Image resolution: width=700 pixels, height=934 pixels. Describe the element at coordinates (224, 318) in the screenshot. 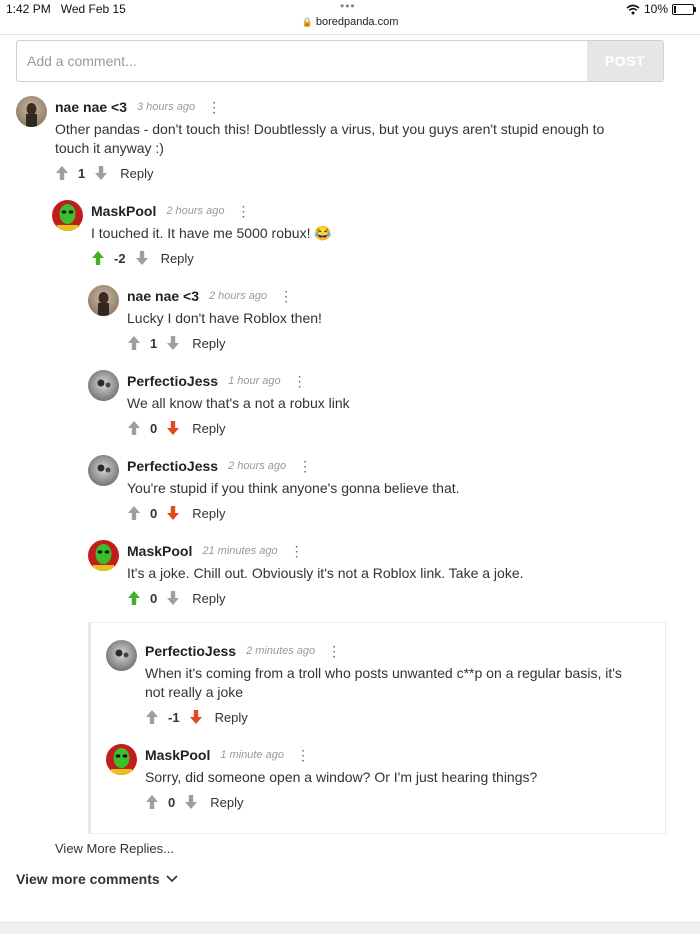

I see `comment-text: Lucky I don't have Roblox then!` at that location.